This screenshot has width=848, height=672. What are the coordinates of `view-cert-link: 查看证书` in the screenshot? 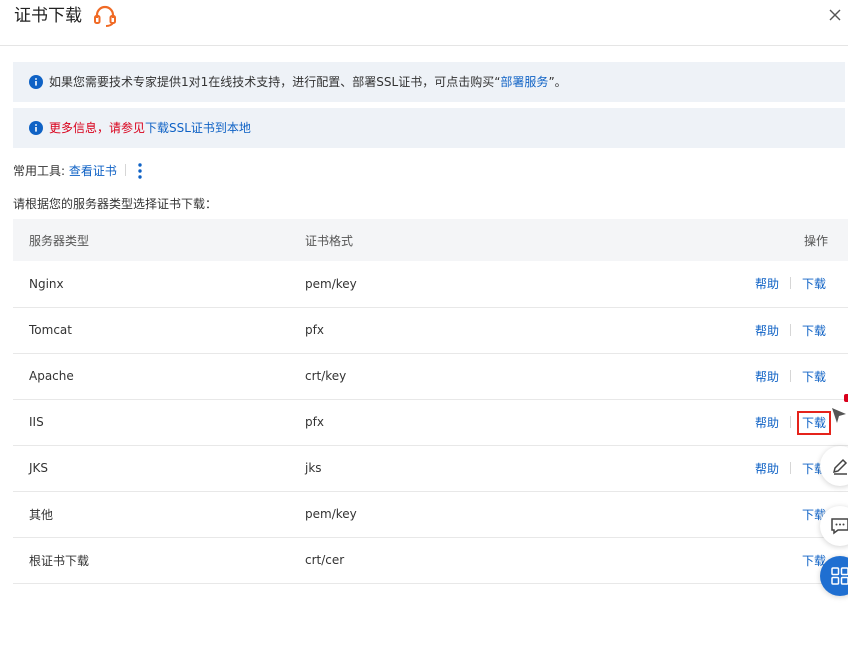 It's located at (93, 171).